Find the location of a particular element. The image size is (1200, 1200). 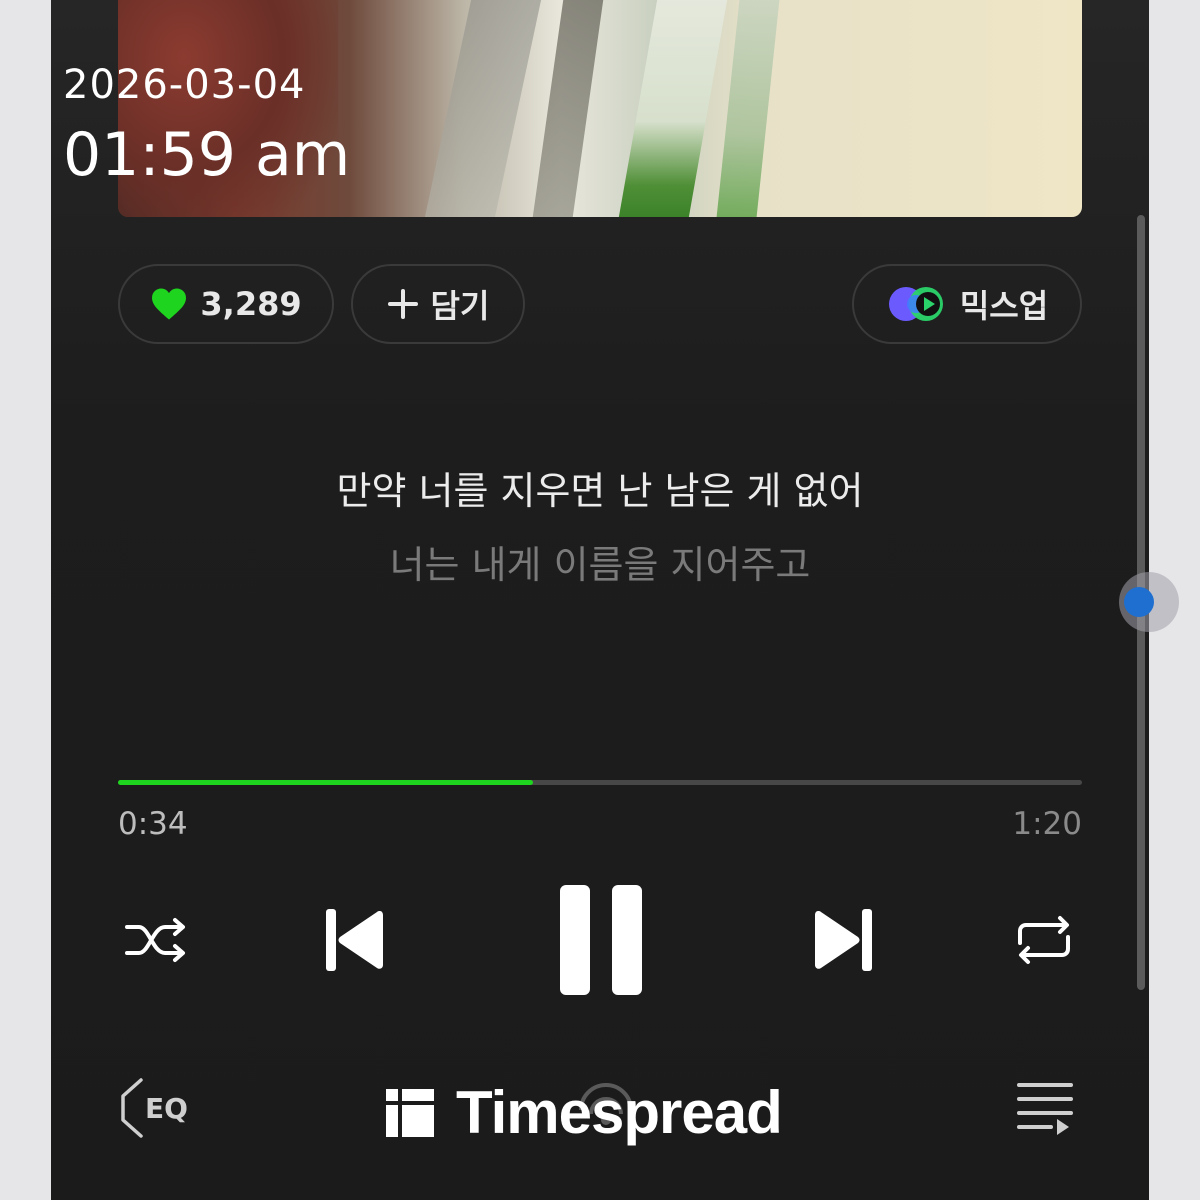

plus-icon is located at coordinates (403, 304).